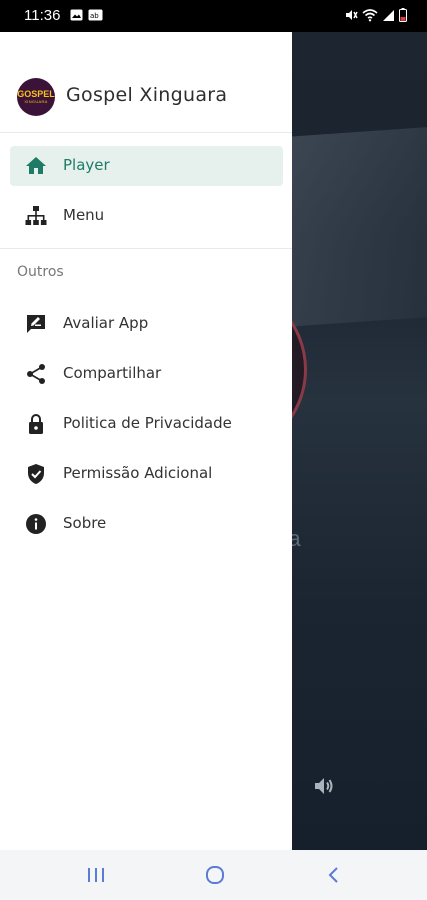 This screenshot has width=427, height=900. What do you see at coordinates (36, 97) in the screenshot?
I see `app-logo: GOSPEL XINGUARA` at bounding box center [36, 97].